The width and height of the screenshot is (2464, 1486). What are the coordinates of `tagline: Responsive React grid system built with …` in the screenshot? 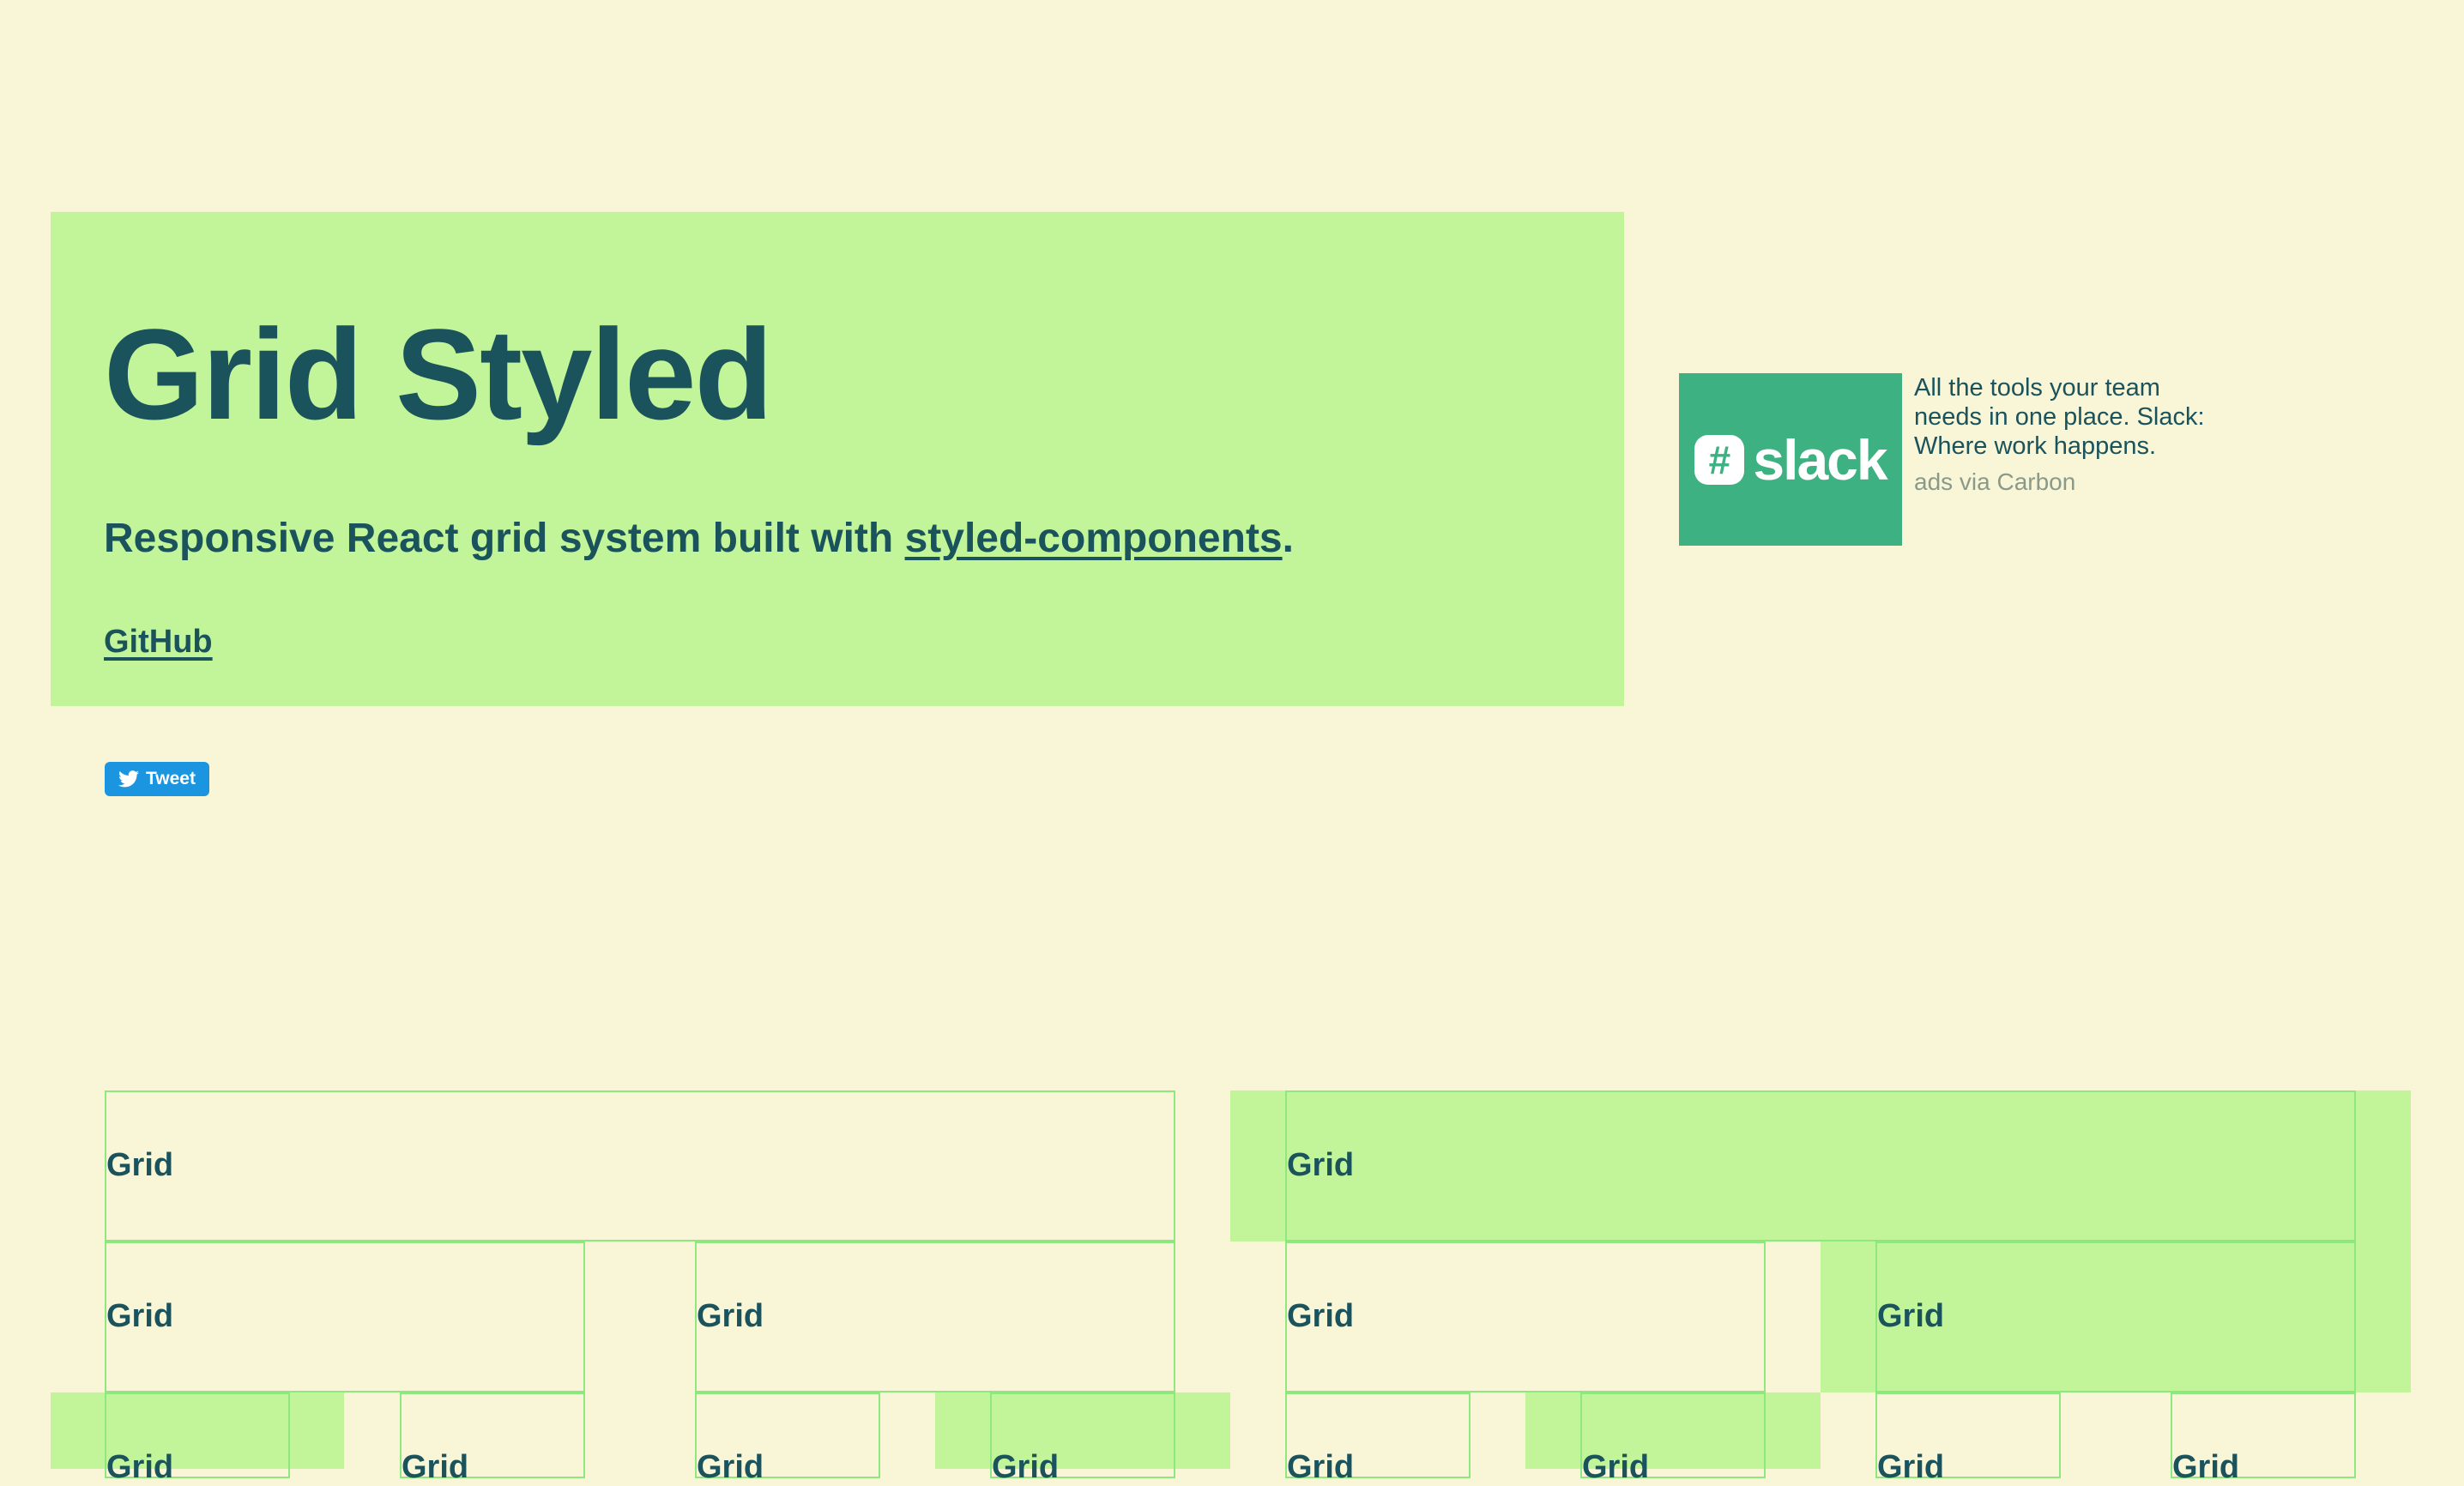 It's located at (699, 539).